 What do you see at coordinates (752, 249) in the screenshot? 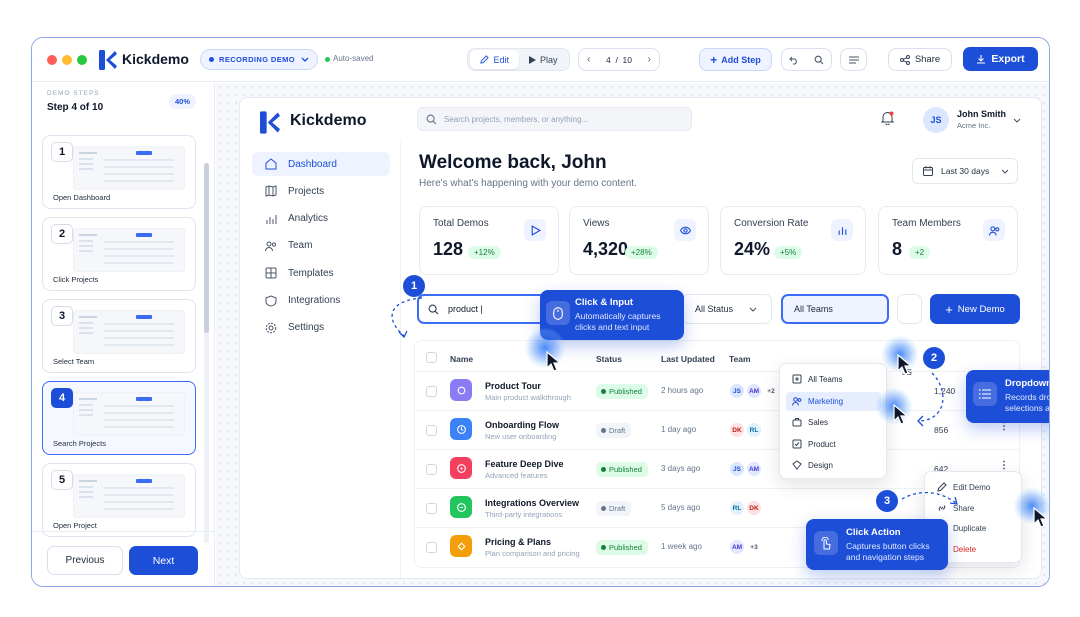
I see `stat-value: 24%` at bounding box center [752, 249].